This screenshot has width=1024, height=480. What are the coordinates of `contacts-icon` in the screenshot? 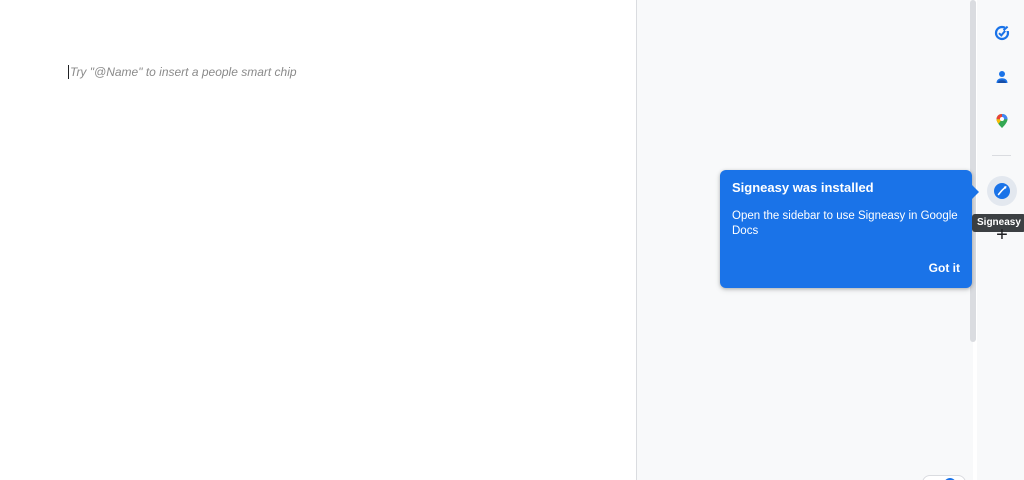 It's located at (1002, 77).